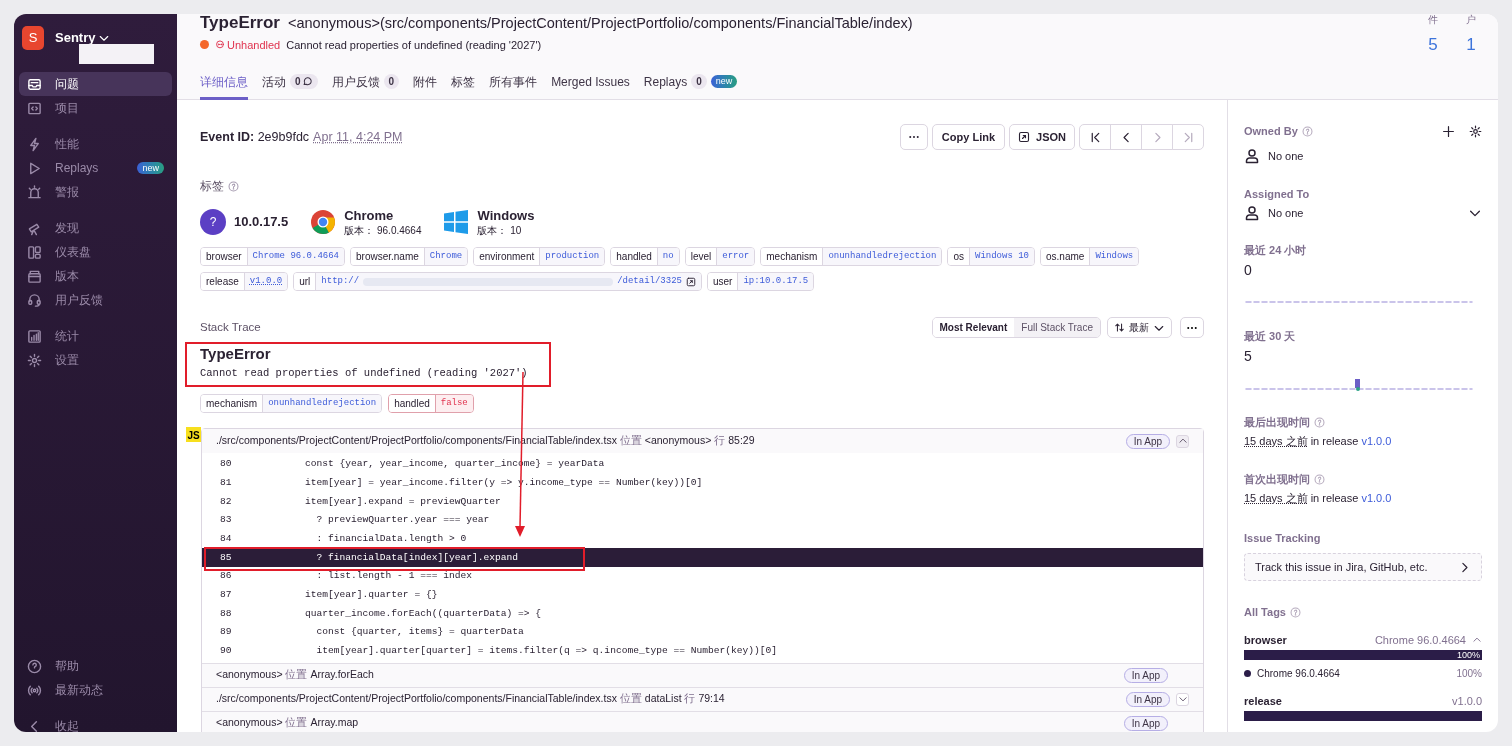 This screenshot has height=746, width=1512. Describe the element at coordinates (95, 144) in the screenshot. I see `sidebar-item: 性能` at that location.